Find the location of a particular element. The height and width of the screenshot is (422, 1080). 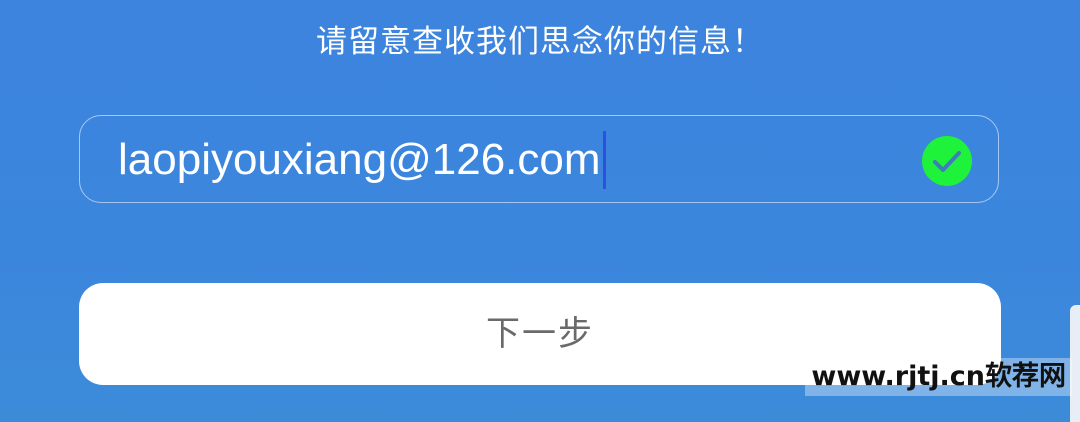

check-circle-icon is located at coordinates (947, 161).